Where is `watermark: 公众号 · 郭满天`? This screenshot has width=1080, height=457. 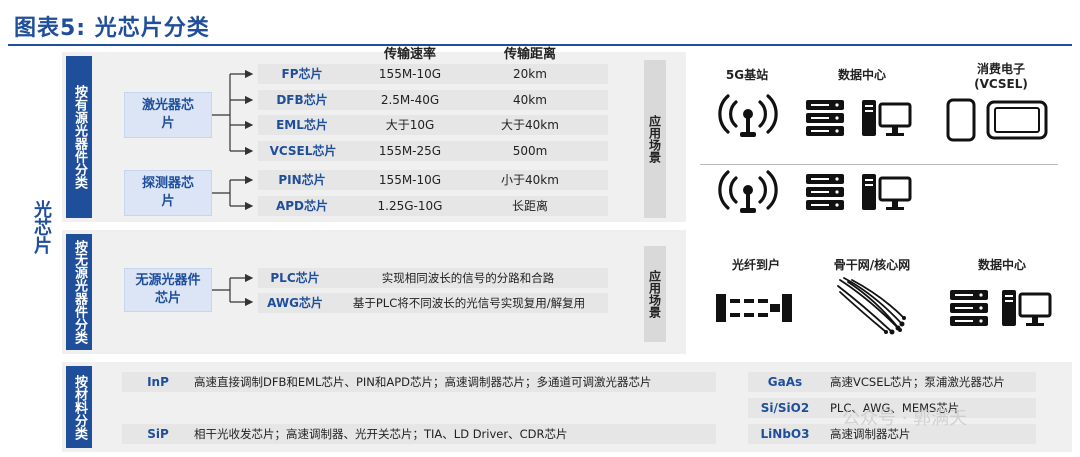
watermark: 公众号 · 郭满天 is located at coordinates (905, 418).